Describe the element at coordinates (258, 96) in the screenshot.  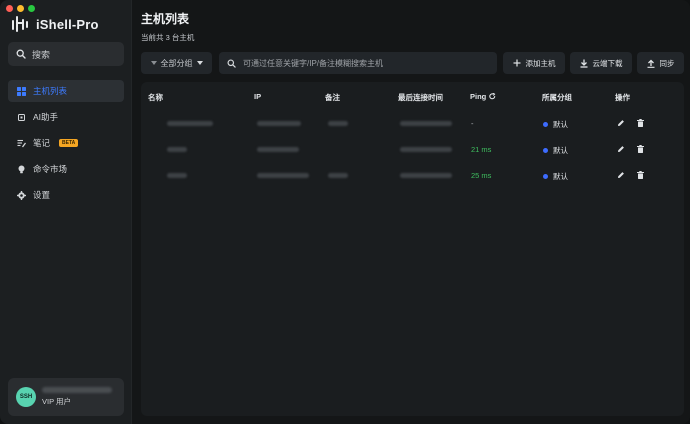
I see `column-ip: IP` at that location.